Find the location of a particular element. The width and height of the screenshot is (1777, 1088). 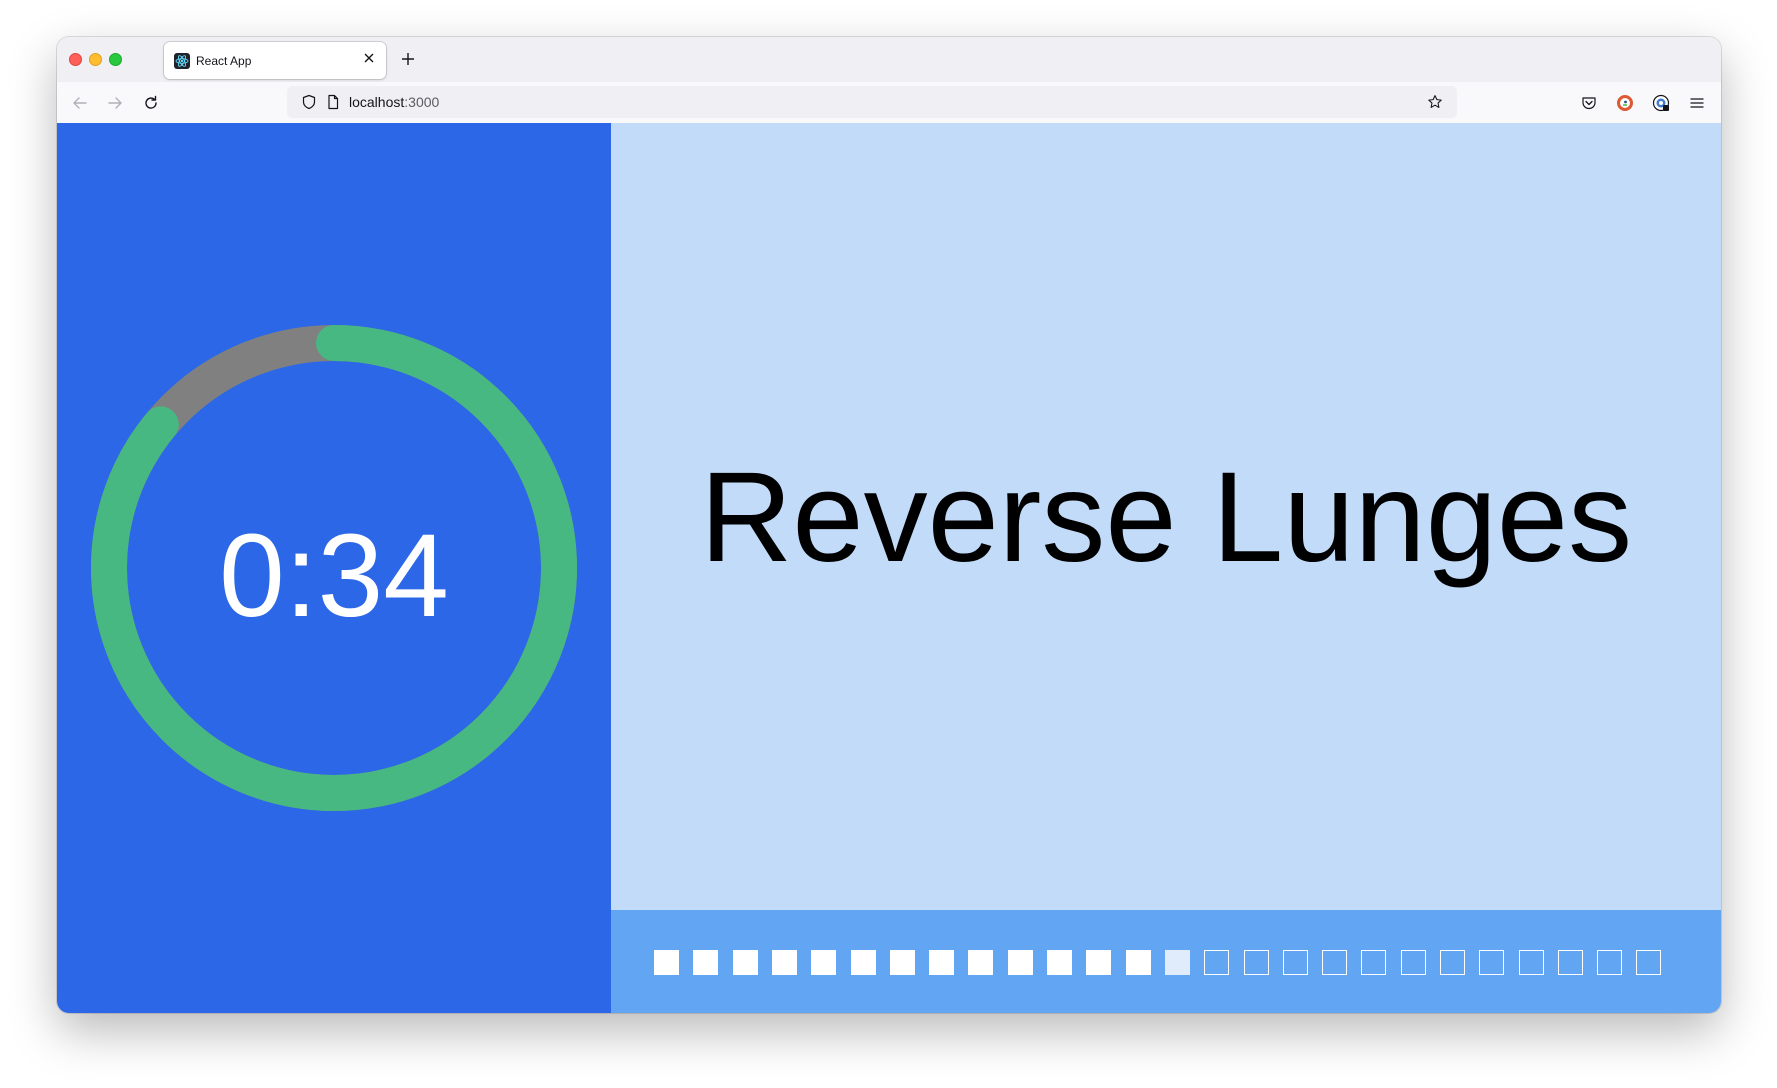

forward-icon is located at coordinates (115, 103).